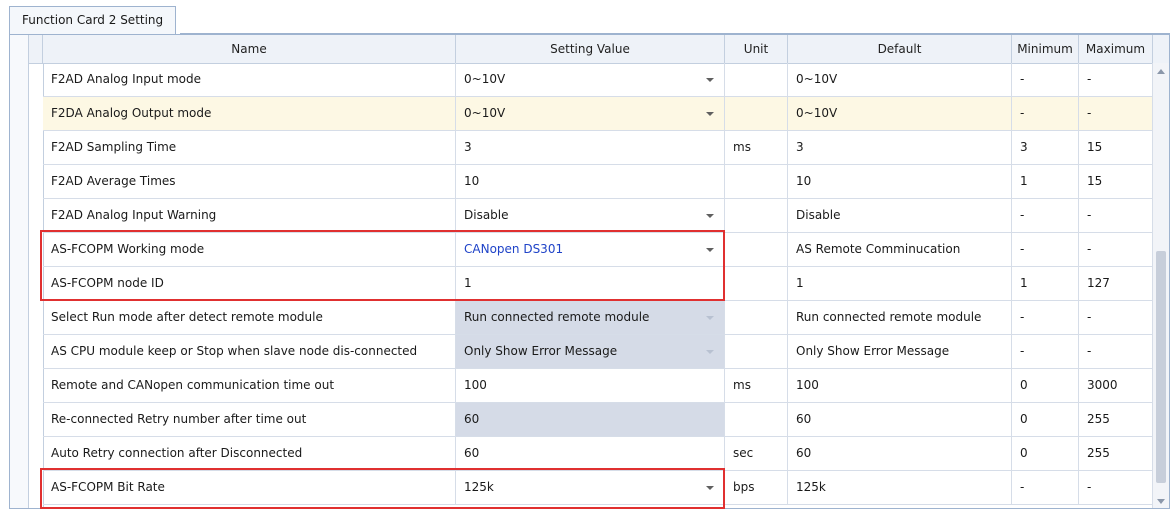  What do you see at coordinates (485, 79) in the screenshot?
I see `setting-value-text: 0~10V` at bounding box center [485, 79].